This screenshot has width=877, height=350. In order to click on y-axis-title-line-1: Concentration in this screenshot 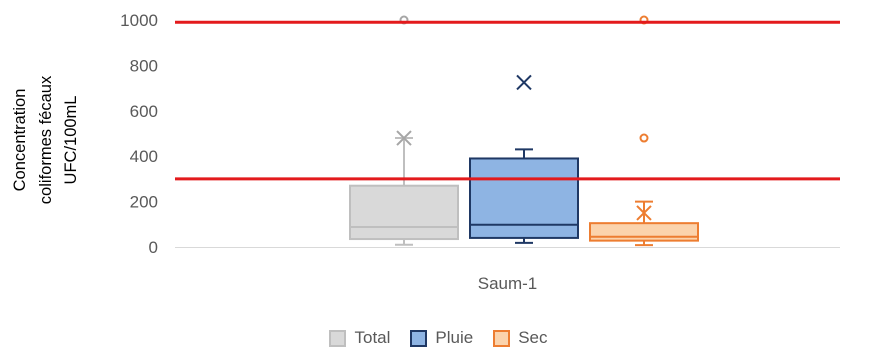, I will do `click(20, 140)`.